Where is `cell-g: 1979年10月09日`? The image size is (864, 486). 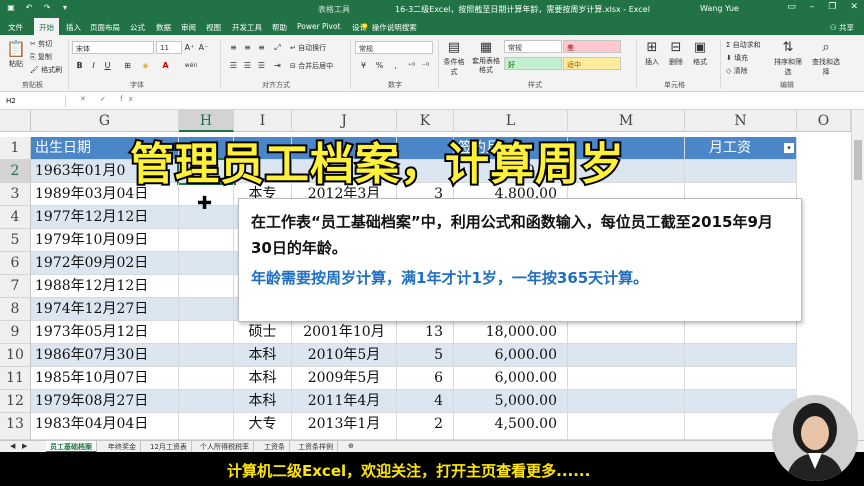 cell-g: 1979年10月09日 is located at coordinates (105, 240).